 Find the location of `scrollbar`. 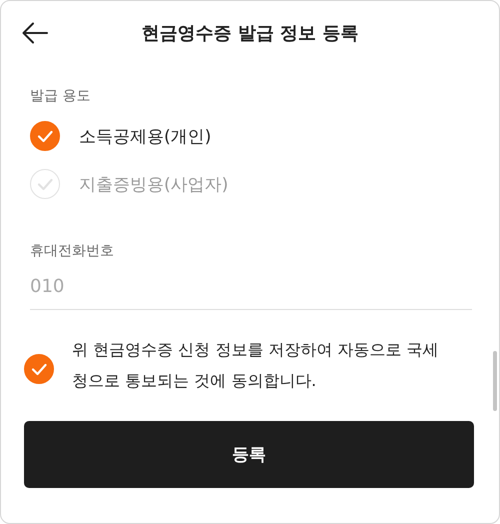

scrollbar is located at coordinates (495, 381).